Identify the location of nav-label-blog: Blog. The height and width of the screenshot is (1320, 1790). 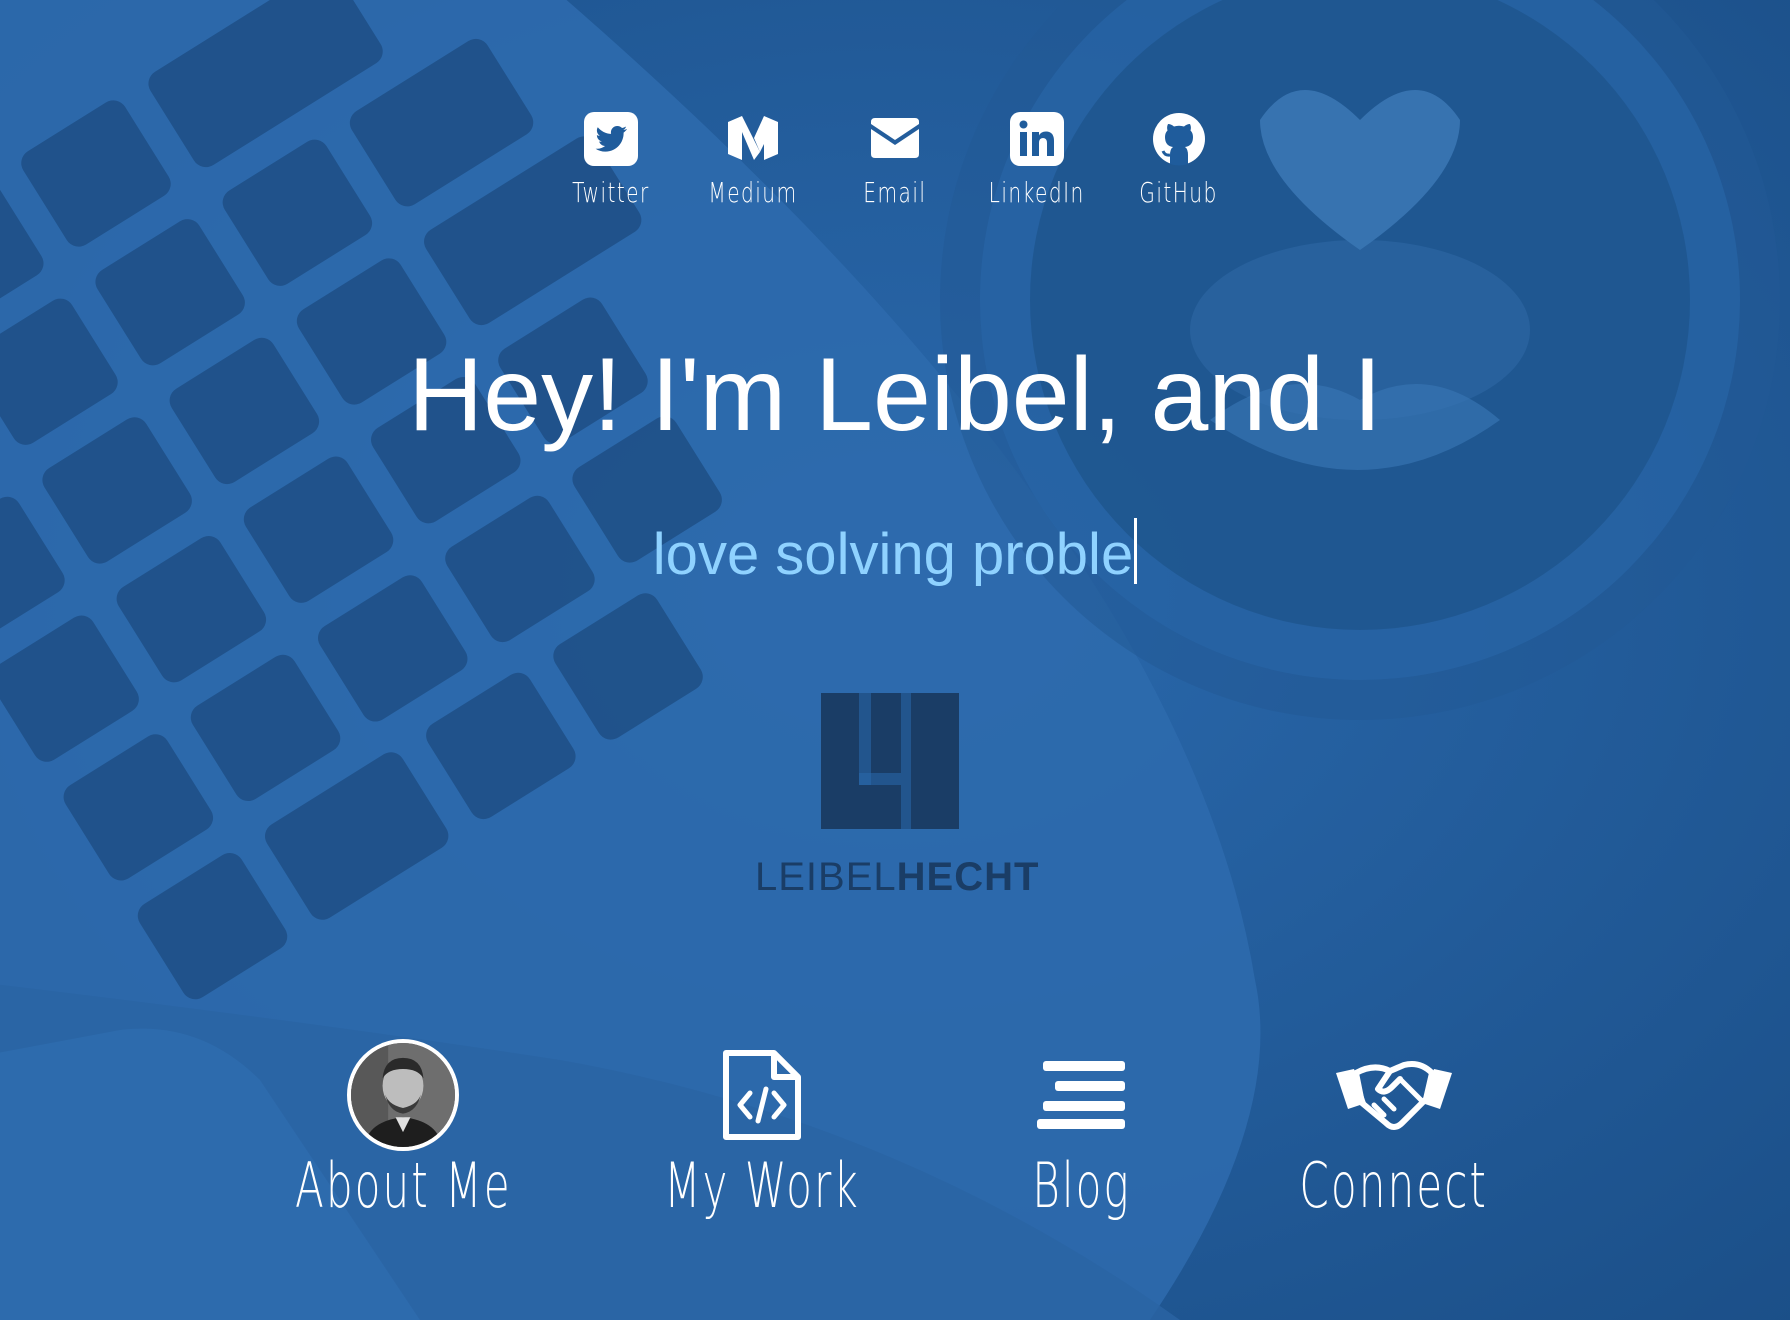
(1081, 1185).